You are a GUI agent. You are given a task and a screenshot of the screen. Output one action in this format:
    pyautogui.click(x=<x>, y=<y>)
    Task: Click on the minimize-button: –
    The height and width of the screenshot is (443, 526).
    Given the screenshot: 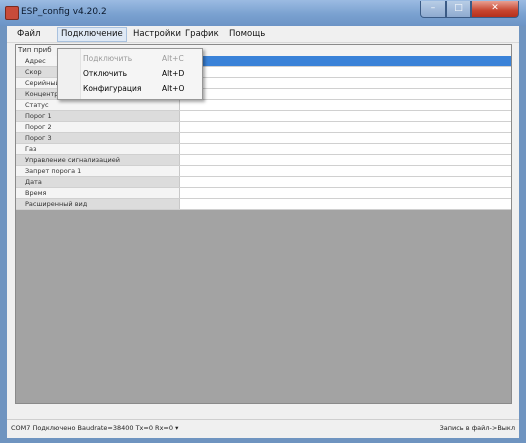 What is the action you would take?
    pyautogui.click(x=433, y=9)
    